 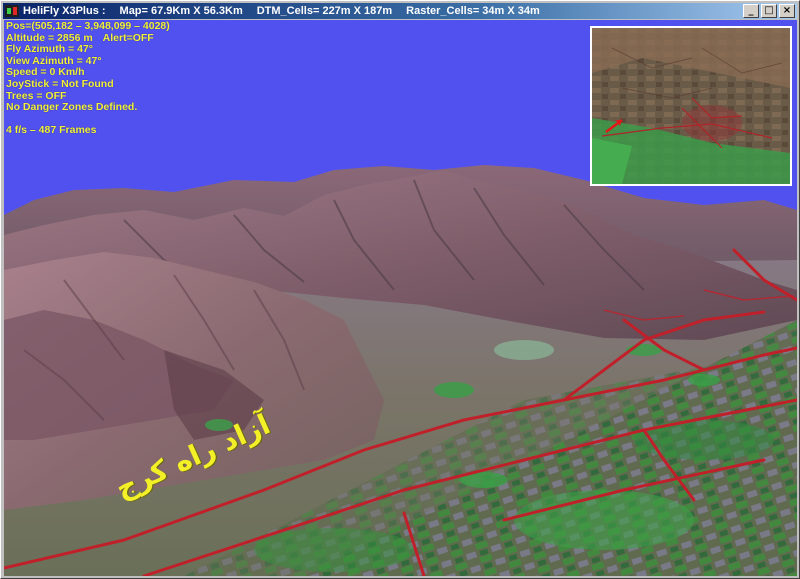 I want to click on app-title: HeliFly X3Plus :, so click(x=64, y=11).